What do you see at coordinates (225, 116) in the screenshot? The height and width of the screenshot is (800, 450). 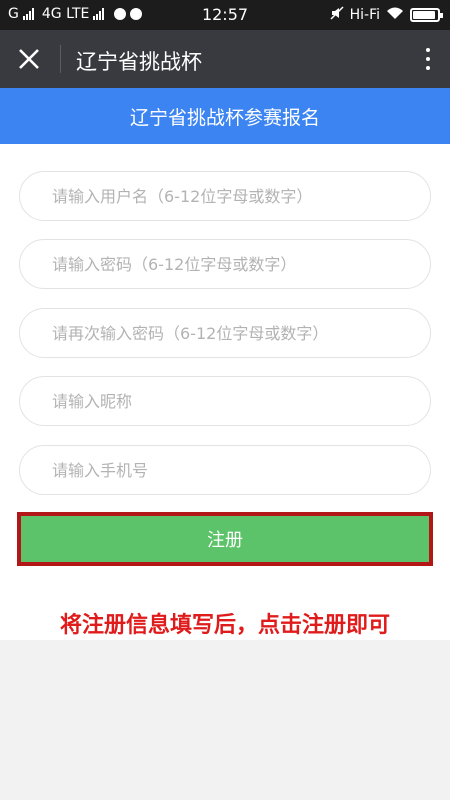 I see `header-banner: 辽宁省挑战杯参赛报名` at bounding box center [225, 116].